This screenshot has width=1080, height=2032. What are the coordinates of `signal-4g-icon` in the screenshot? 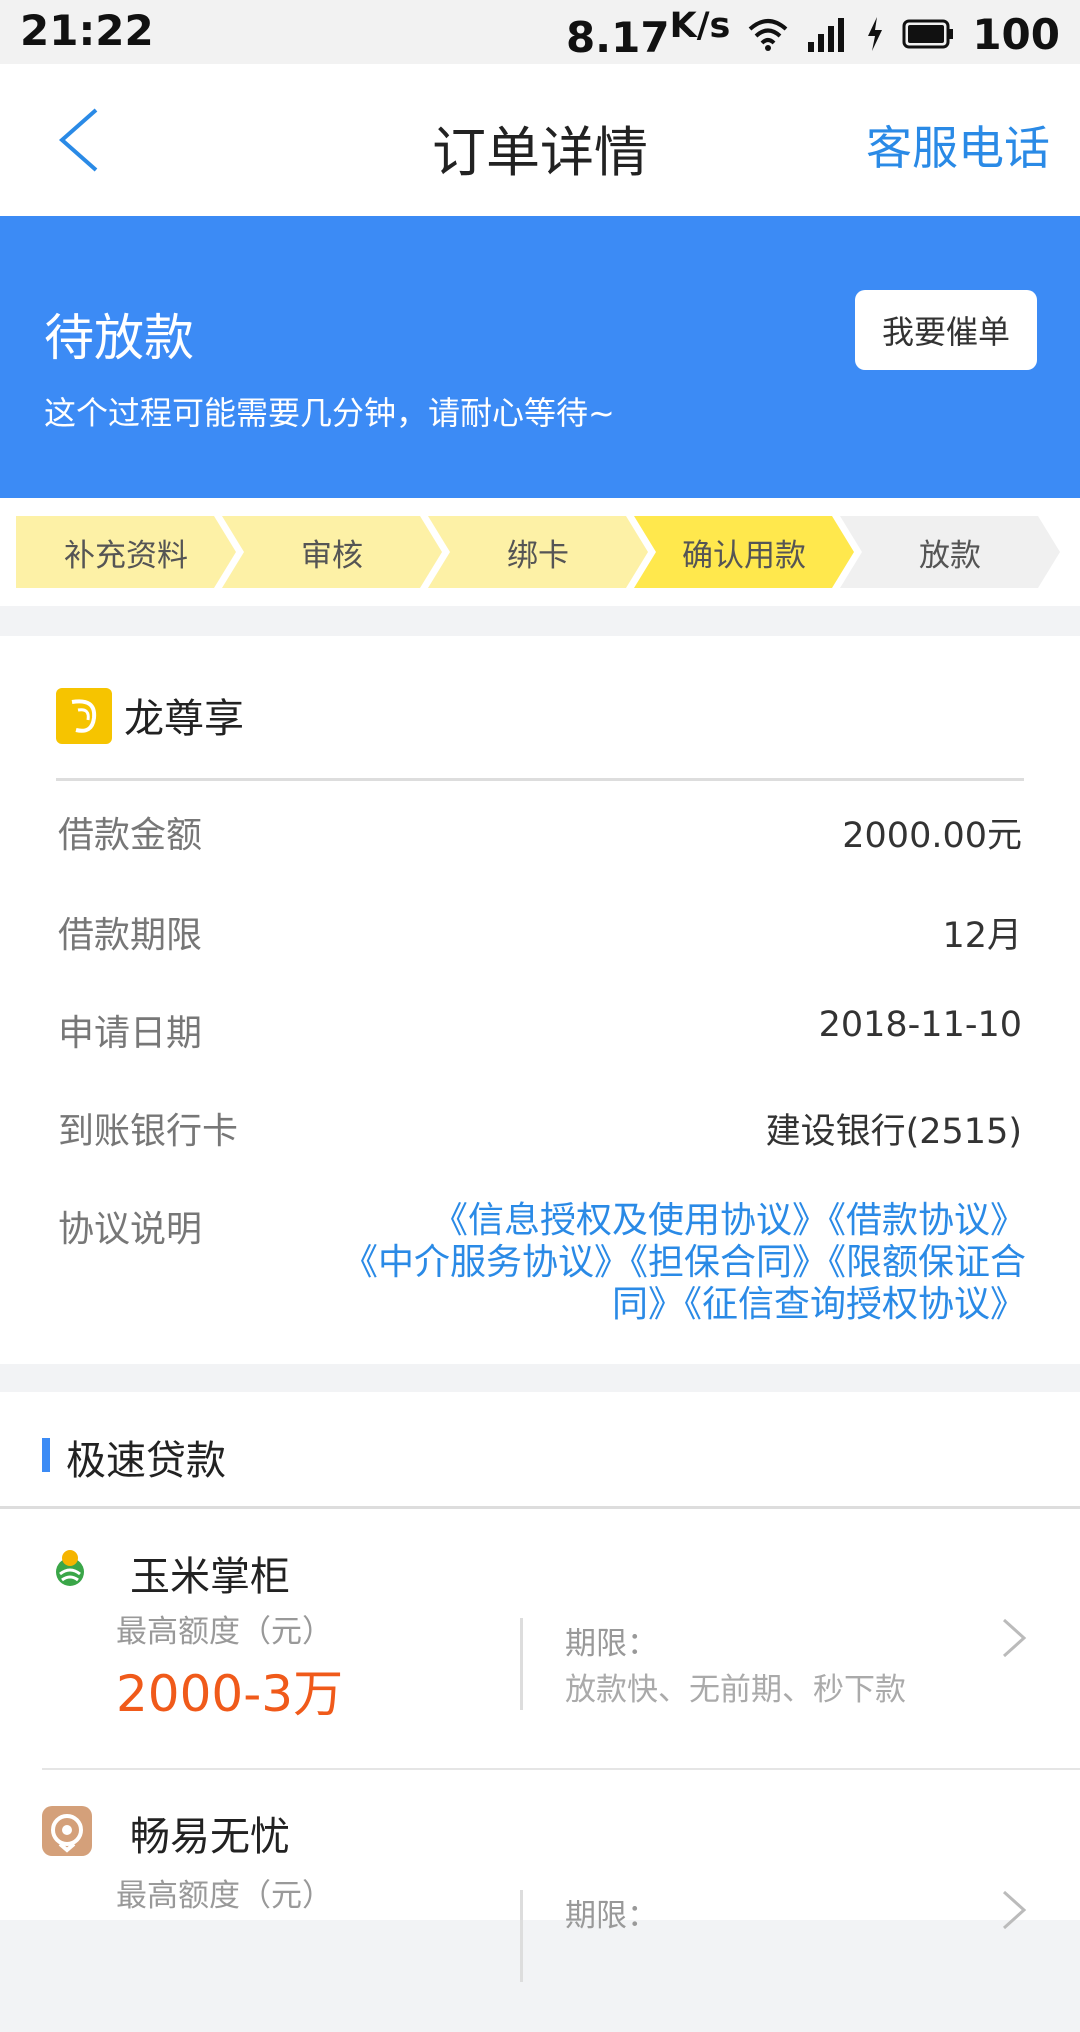 It's located at (826, 35).